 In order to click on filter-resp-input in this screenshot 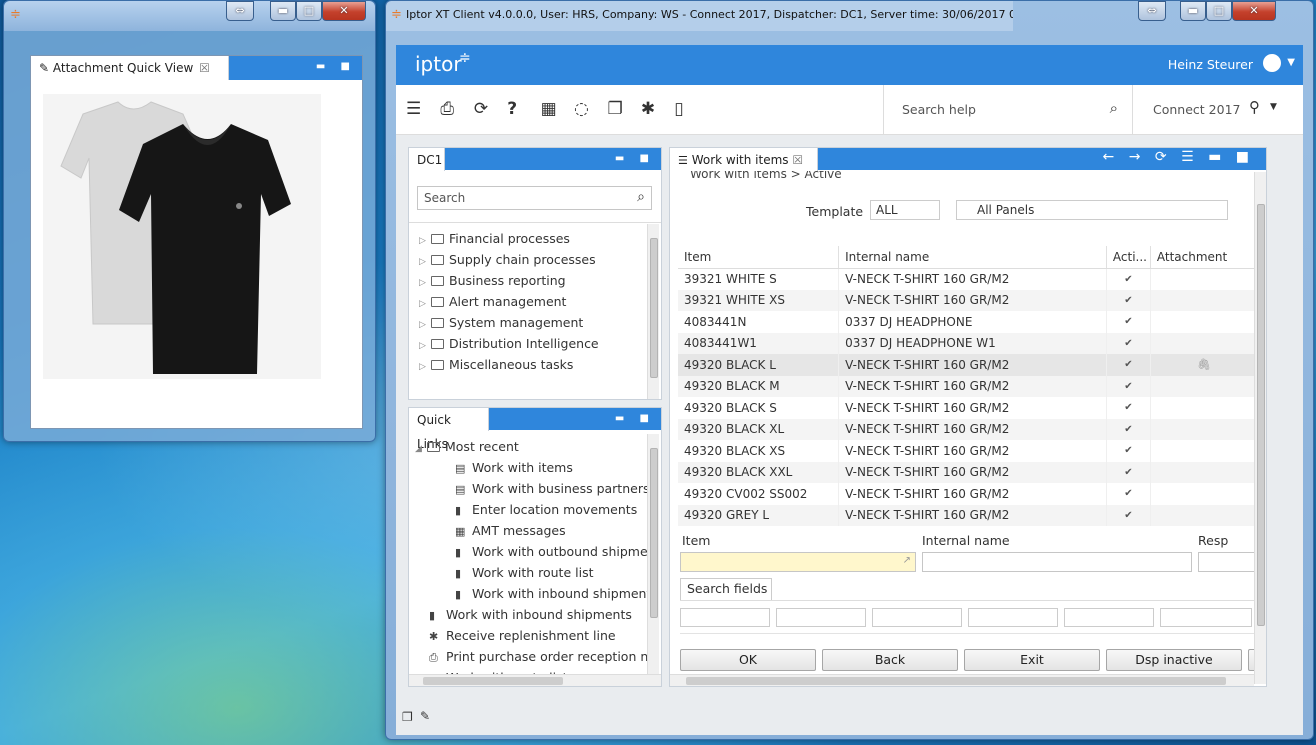, I will do `click(1226, 562)`.